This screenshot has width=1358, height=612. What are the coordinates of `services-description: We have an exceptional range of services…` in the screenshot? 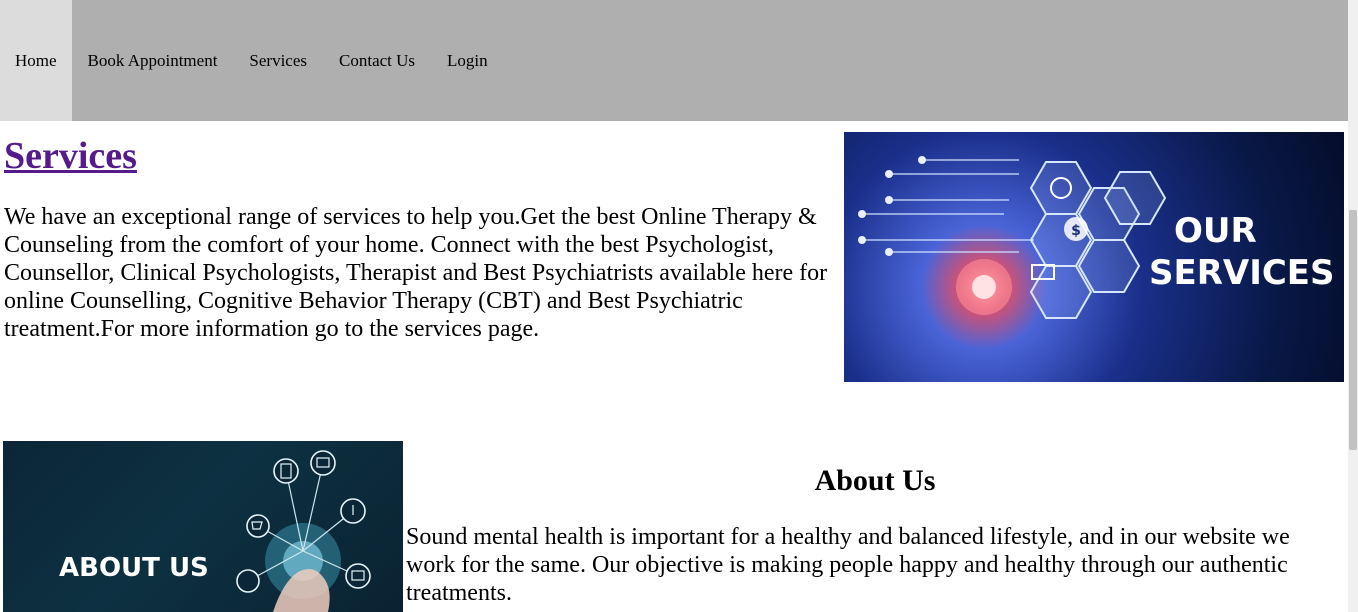 It's located at (416, 273).